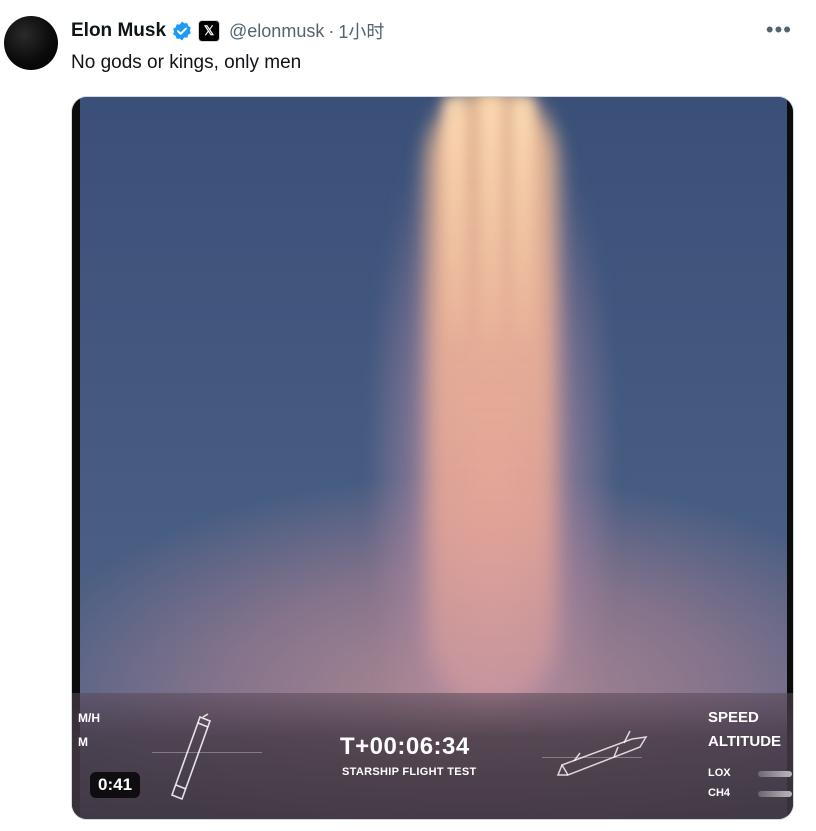 This screenshot has height=831, width=816. Describe the element at coordinates (719, 773) in the screenshot. I see `lox-label: LOX` at that location.